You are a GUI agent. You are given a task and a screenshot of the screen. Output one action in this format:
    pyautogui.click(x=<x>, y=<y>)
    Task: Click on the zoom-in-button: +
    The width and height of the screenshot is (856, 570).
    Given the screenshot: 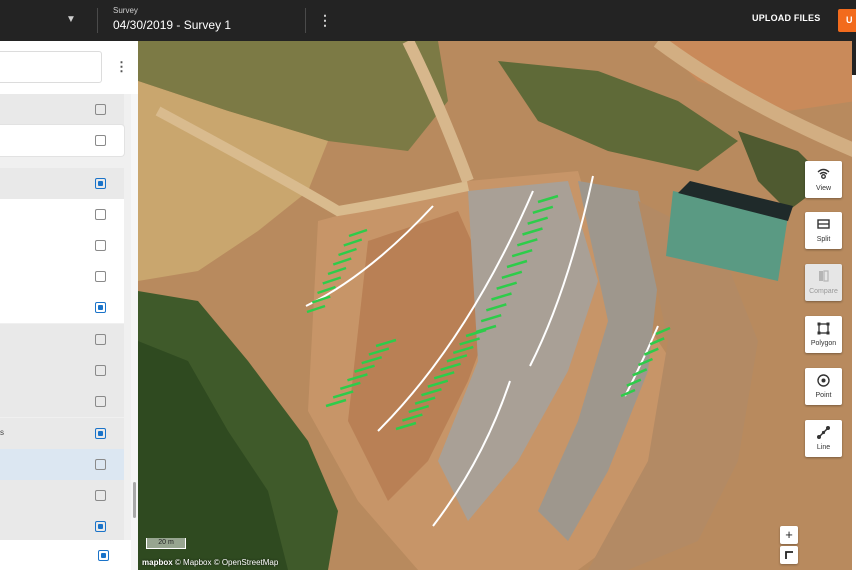 What is the action you would take?
    pyautogui.click(x=789, y=535)
    